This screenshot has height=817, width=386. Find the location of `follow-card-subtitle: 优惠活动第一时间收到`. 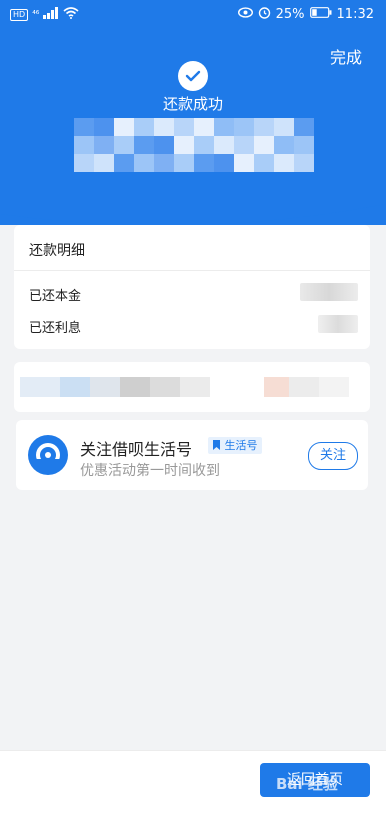

follow-card-subtitle: 优惠活动第一时间收到 is located at coordinates (150, 471).